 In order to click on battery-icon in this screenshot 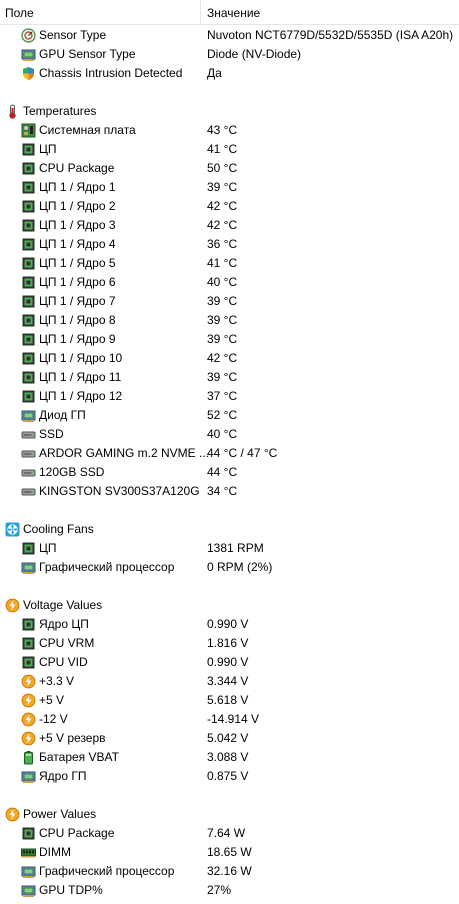, I will do `click(28, 757)`.